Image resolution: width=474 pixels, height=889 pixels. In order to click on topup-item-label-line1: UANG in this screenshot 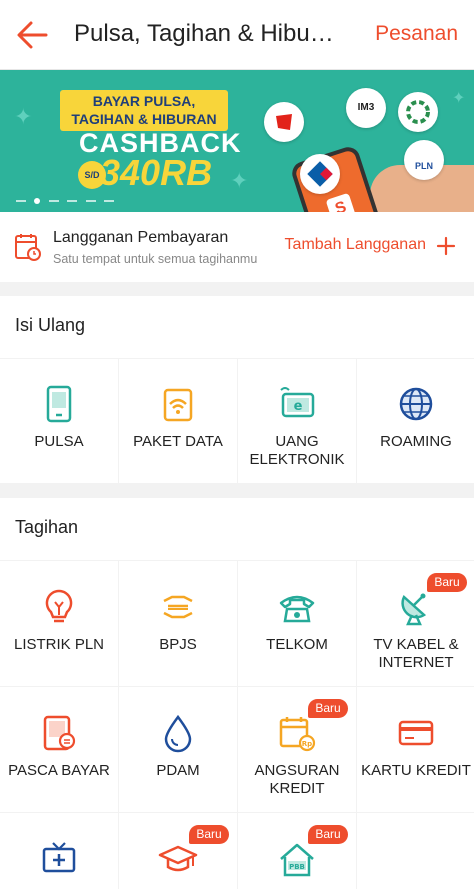, I will do `click(297, 441)`.